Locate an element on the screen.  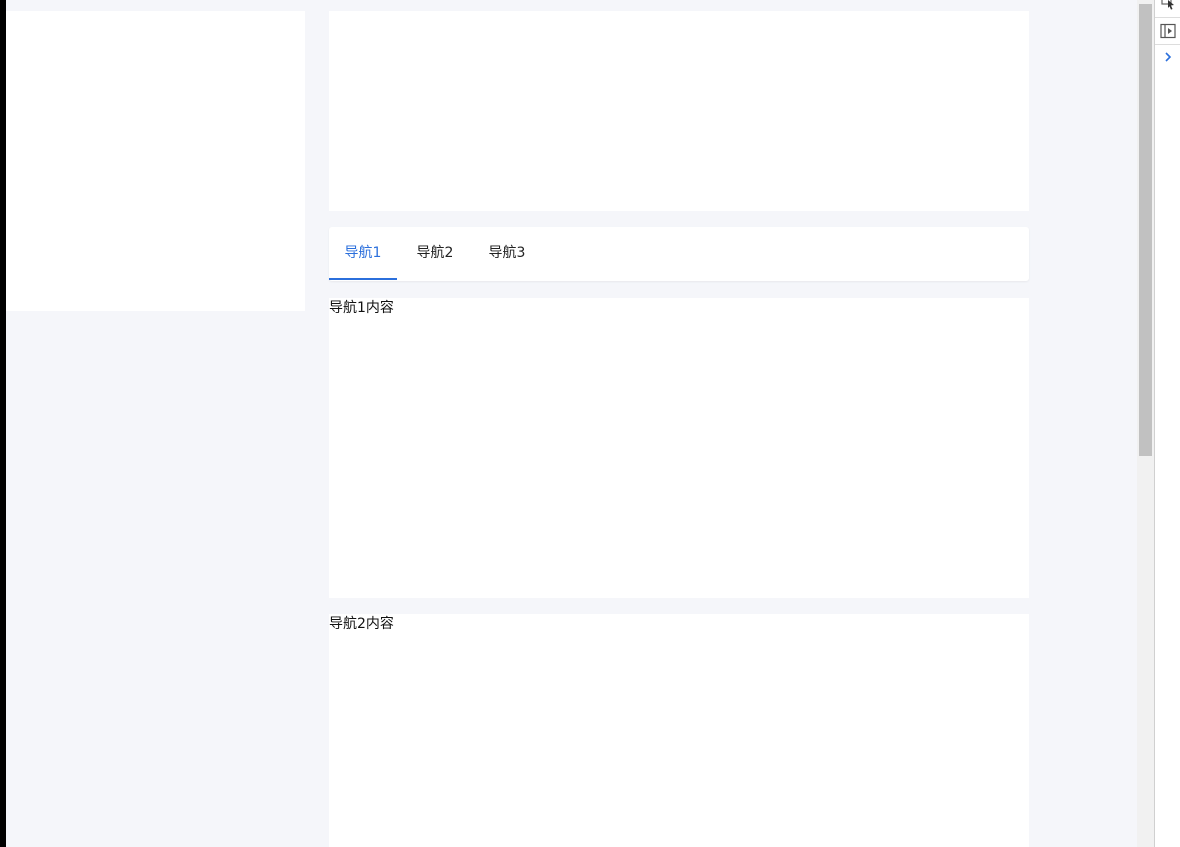
section-nav-2-text: 导航2内容 is located at coordinates (361, 624).